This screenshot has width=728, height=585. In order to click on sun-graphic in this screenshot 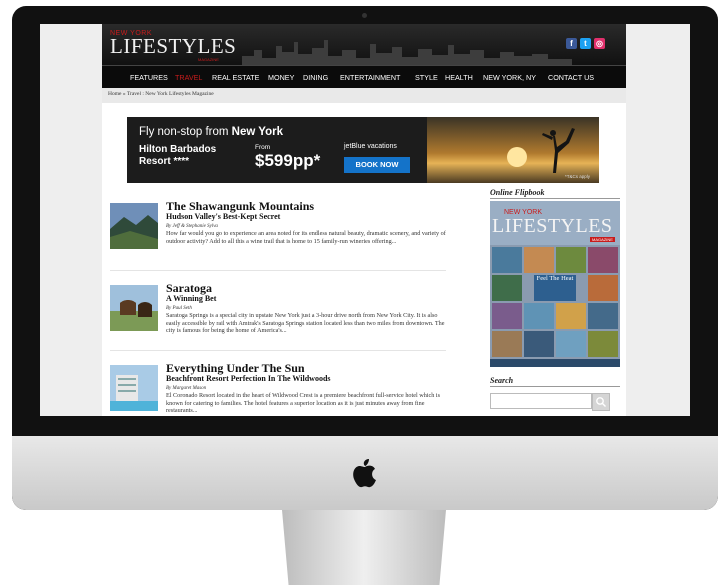, I will do `click(517, 157)`.